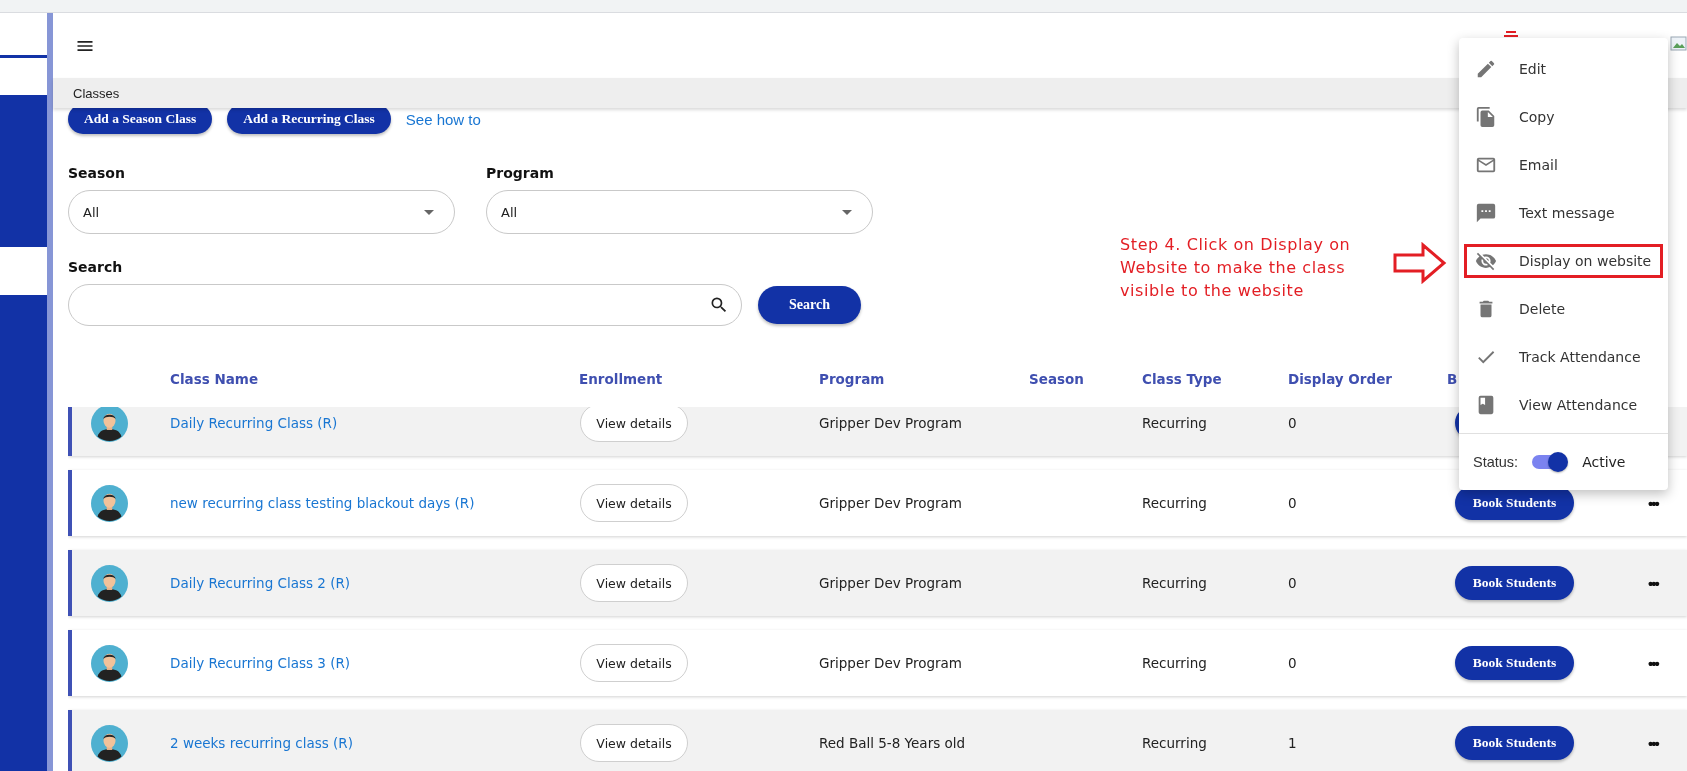 Image resolution: width=1687 pixels, height=771 pixels. I want to click on status-value: Active, so click(1604, 462).